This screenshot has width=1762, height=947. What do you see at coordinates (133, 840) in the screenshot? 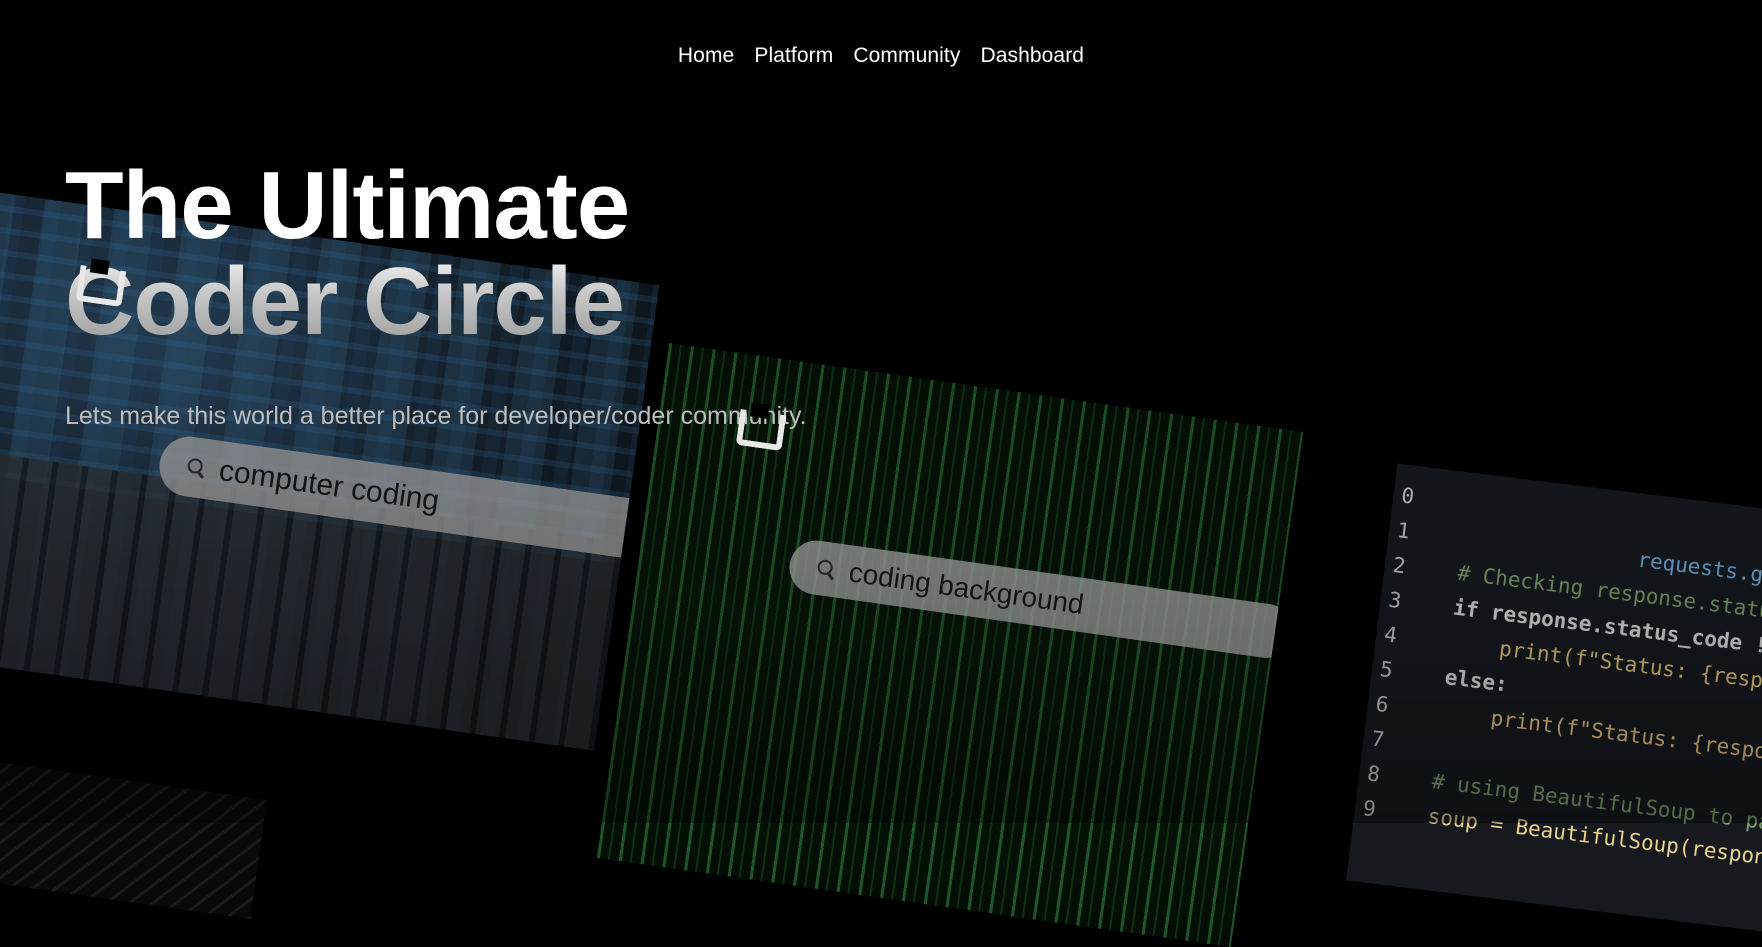
I see `hero-image-partial` at bounding box center [133, 840].